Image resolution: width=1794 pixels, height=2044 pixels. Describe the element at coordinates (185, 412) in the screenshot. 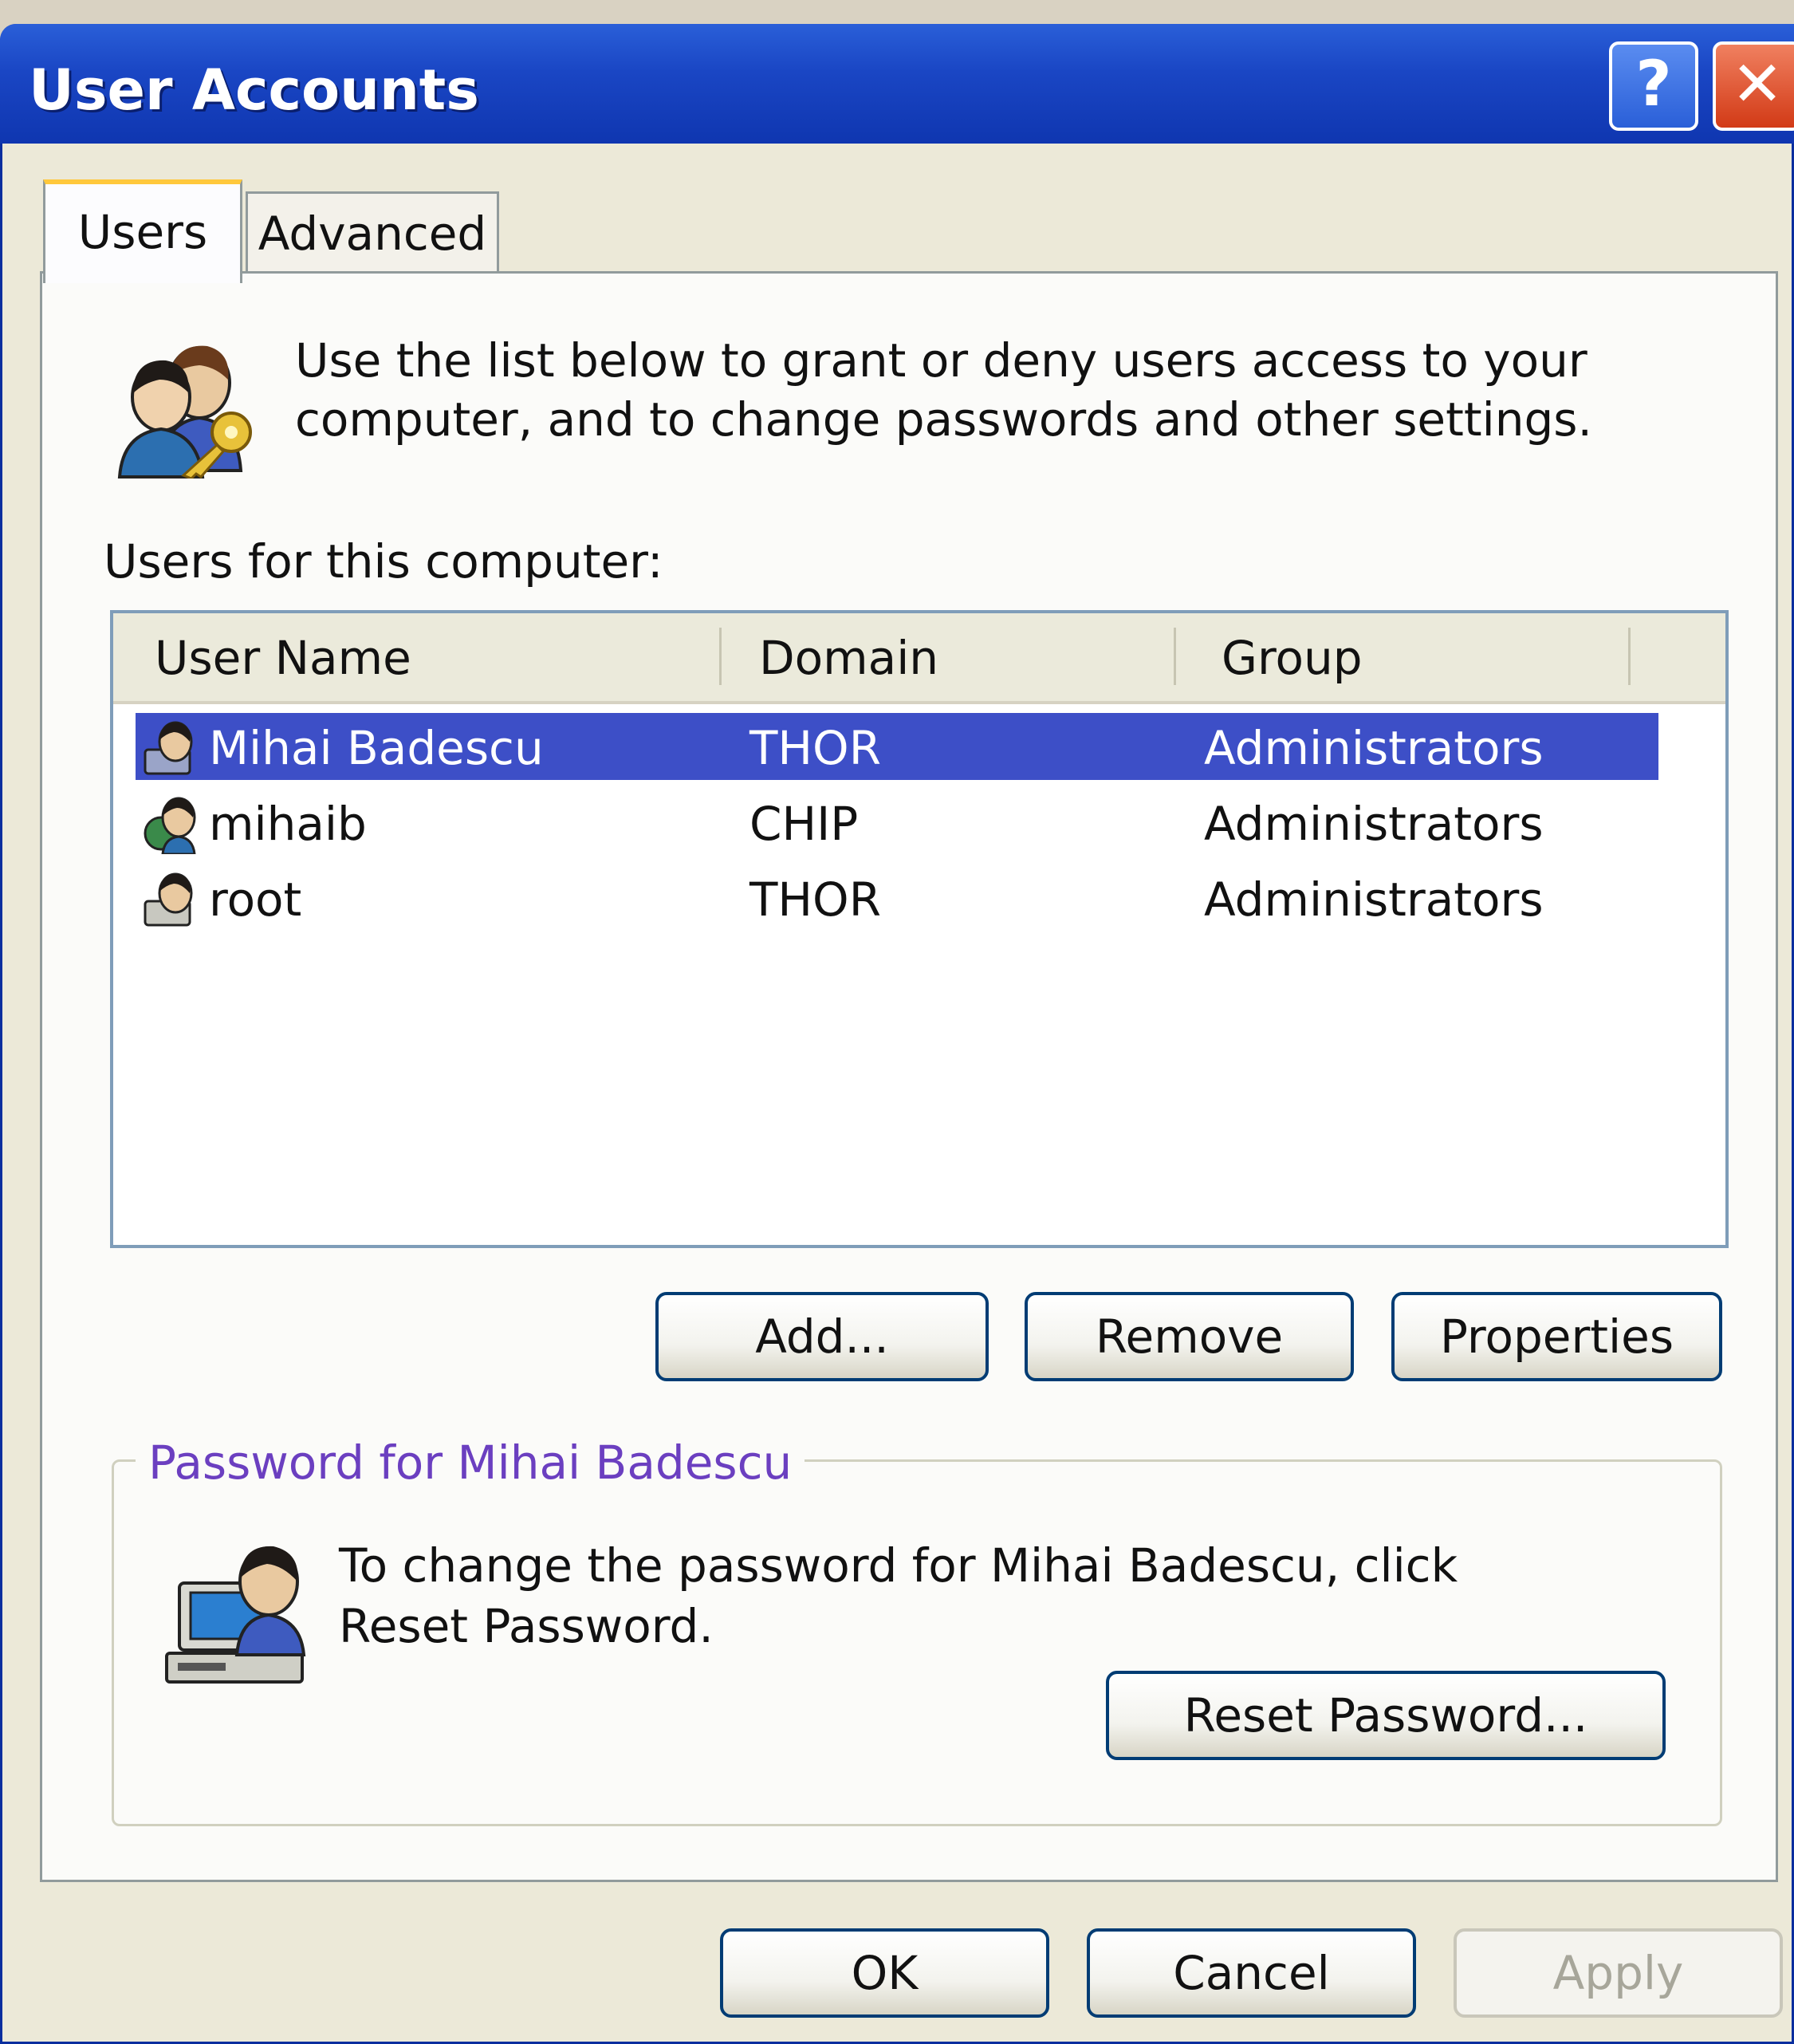

I see `users-key-icon` at that location.